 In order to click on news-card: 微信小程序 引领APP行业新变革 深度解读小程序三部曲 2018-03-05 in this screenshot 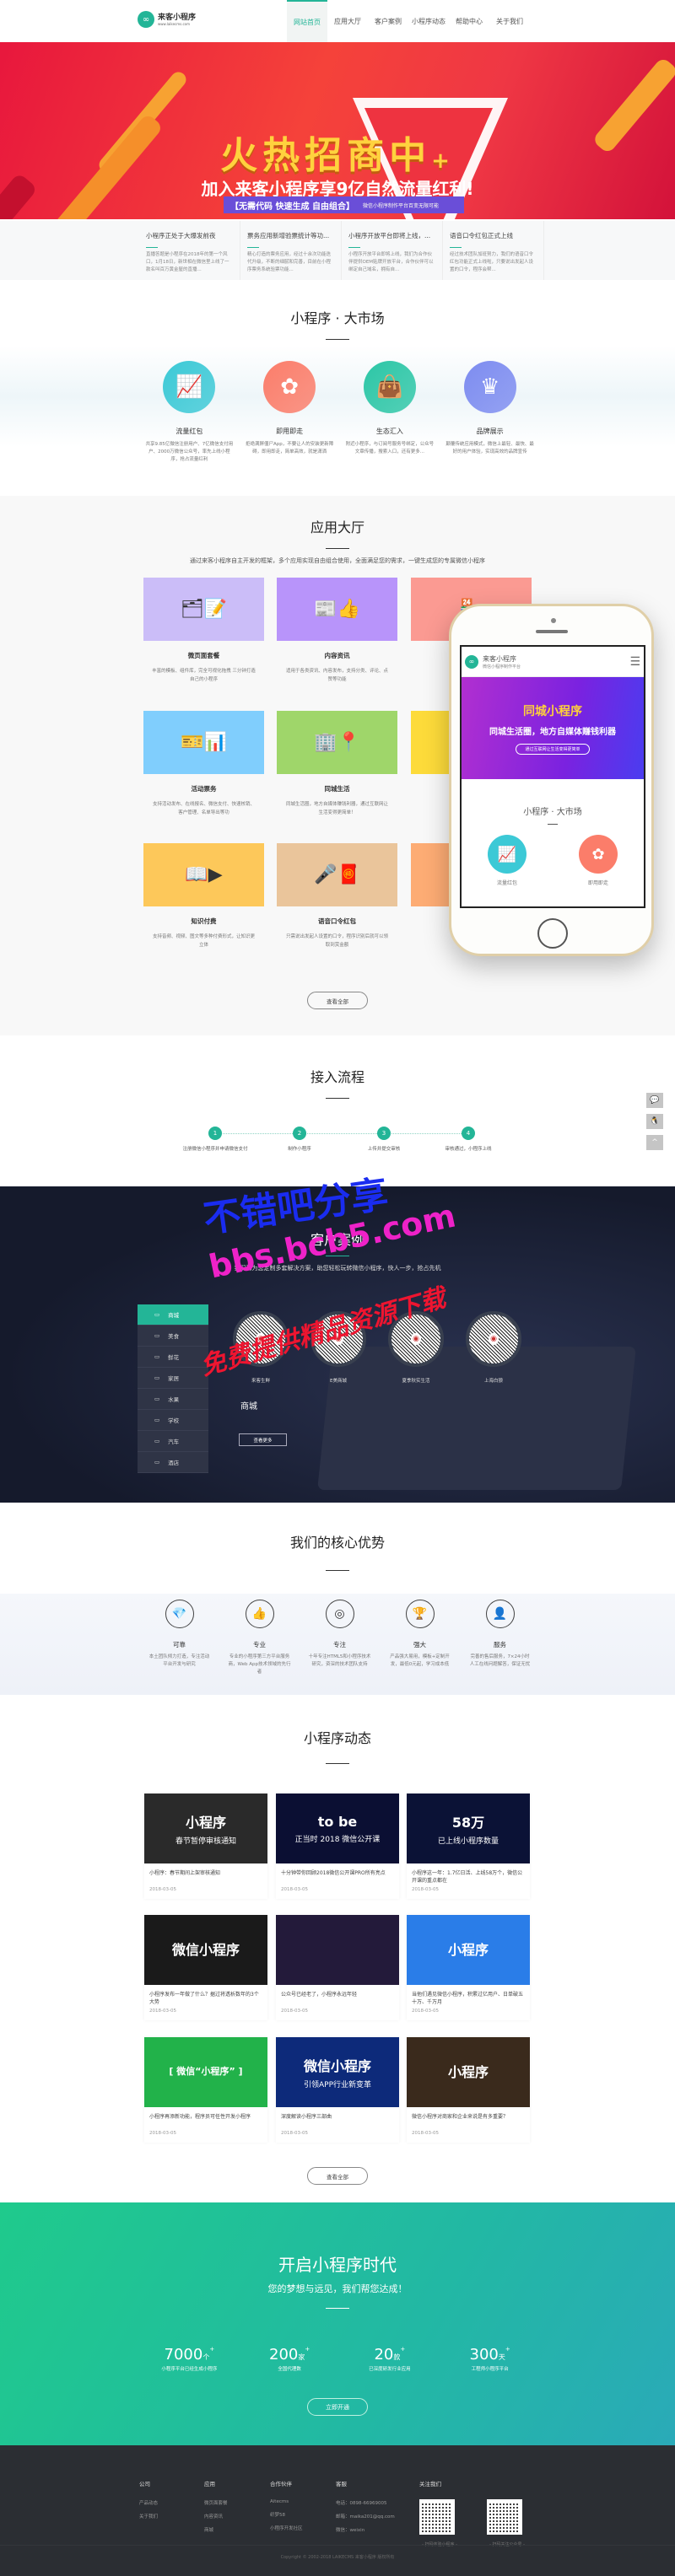, I will do `click(337, 2090)`.